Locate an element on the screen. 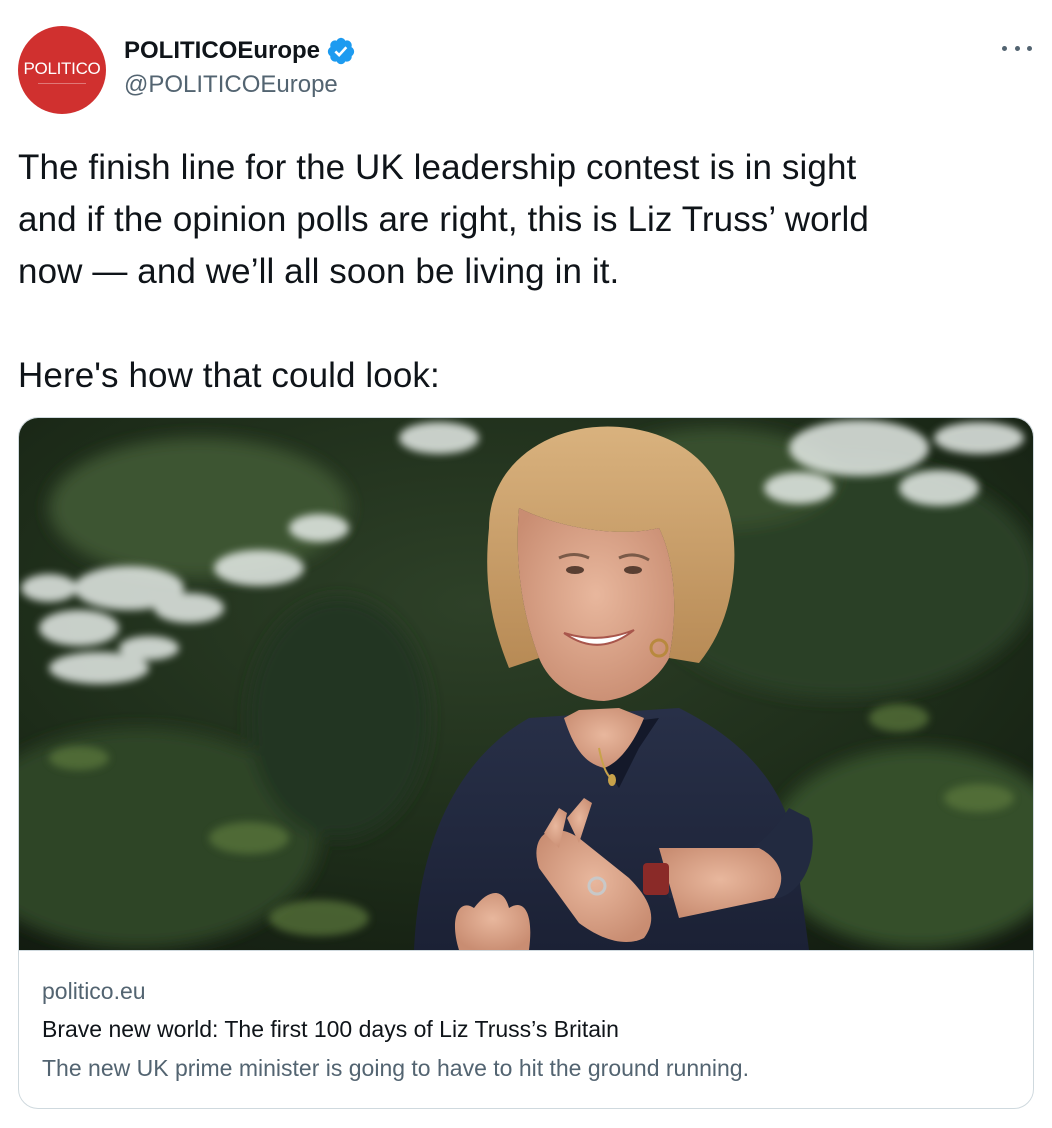  tweet-text-line: Here's how that could look: is located at coordinates (229, 375).